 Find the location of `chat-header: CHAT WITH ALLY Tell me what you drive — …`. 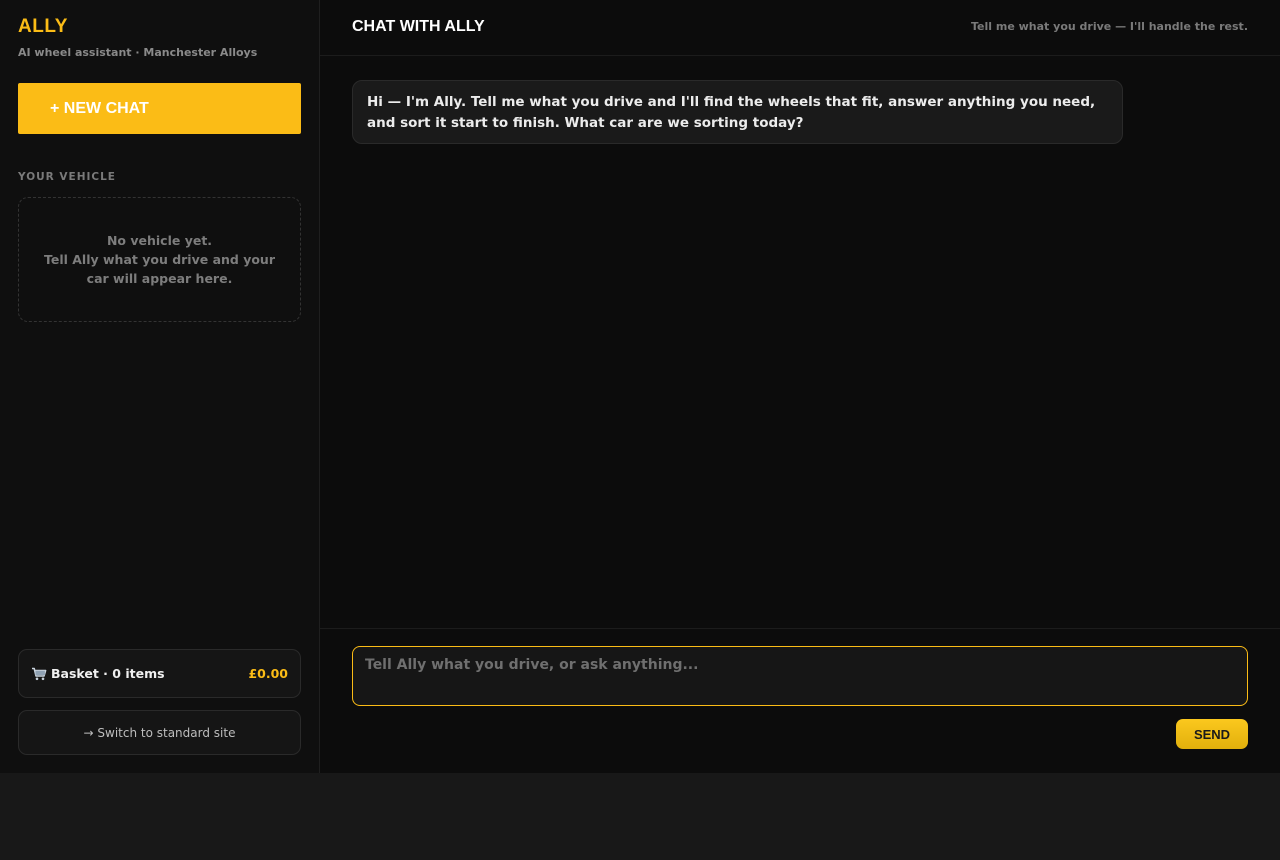

chat-header: CHAT WITH ALLY Tell me what you drive — … is located at coordinates (800, 28).